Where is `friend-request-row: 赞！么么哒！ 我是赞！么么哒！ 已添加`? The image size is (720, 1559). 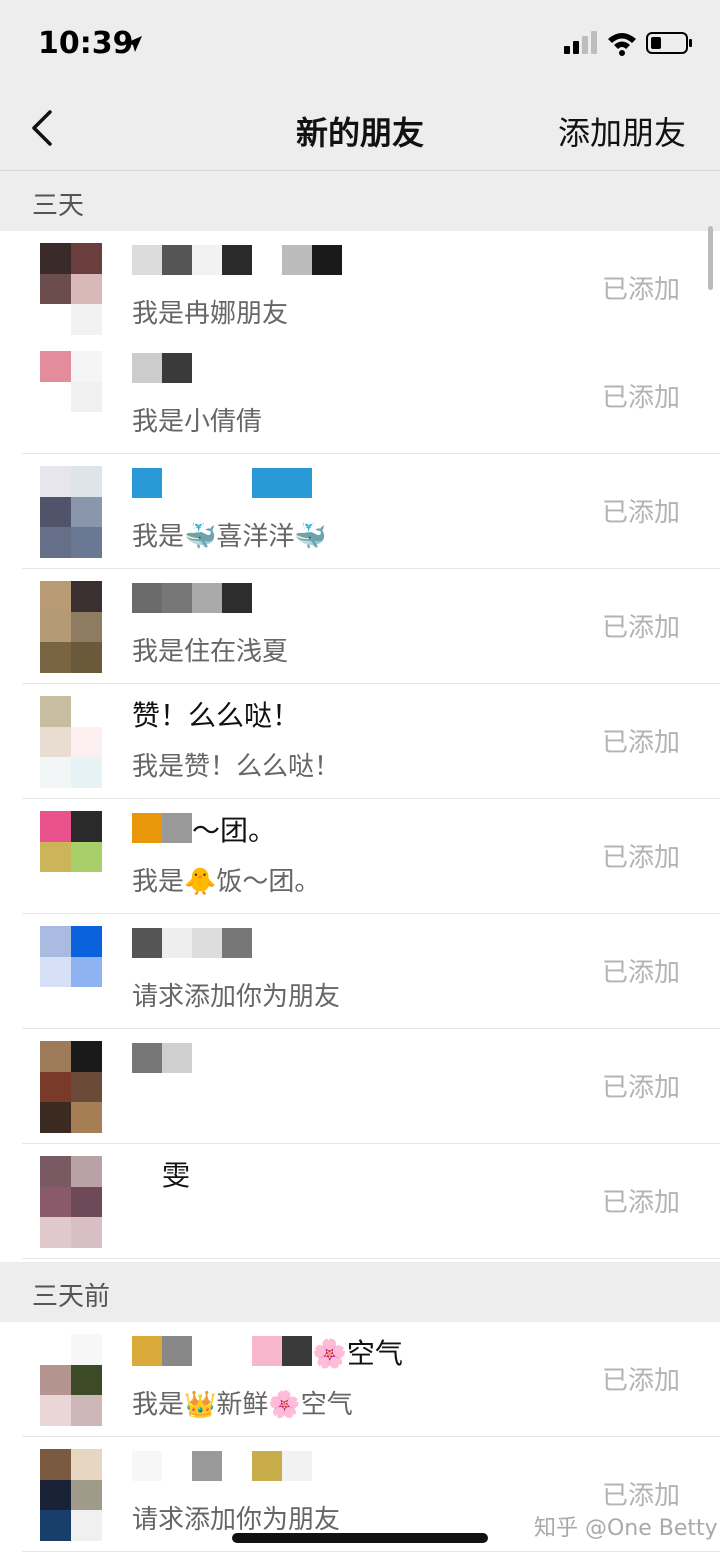
friend-request-row: 赞！么么哒！ 我是赞！么么哒！ 已添加 is located at coordinates (360, 741).